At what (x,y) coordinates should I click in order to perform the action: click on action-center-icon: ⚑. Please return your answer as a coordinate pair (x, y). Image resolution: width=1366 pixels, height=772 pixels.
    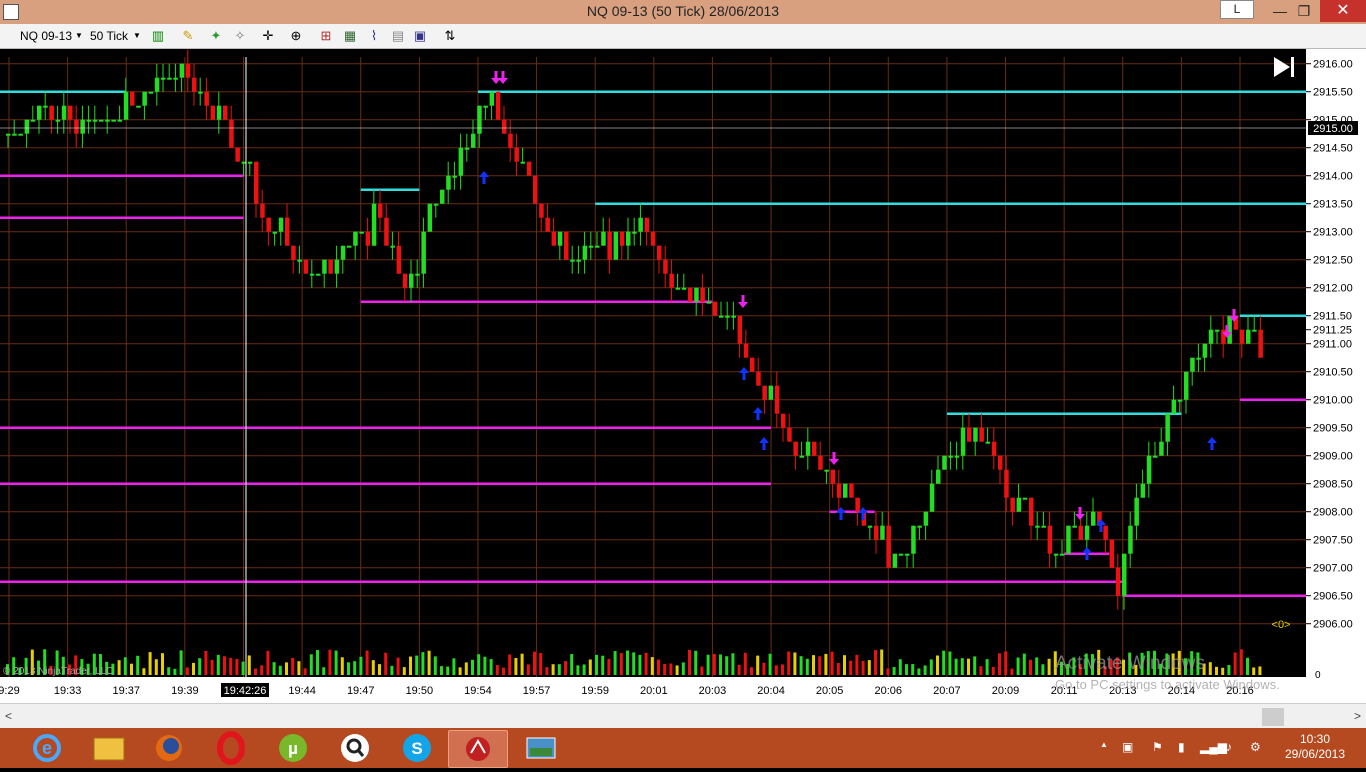
    Looking at the image, I should click on (1157, 747).